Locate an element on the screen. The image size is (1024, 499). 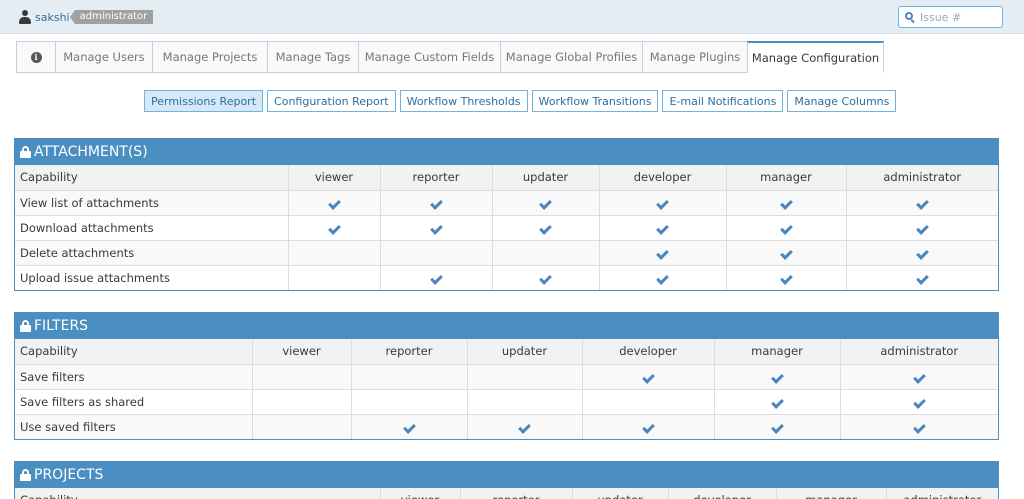
section-title: ATTACHMENT(S) is located at coordinates (91, 152).